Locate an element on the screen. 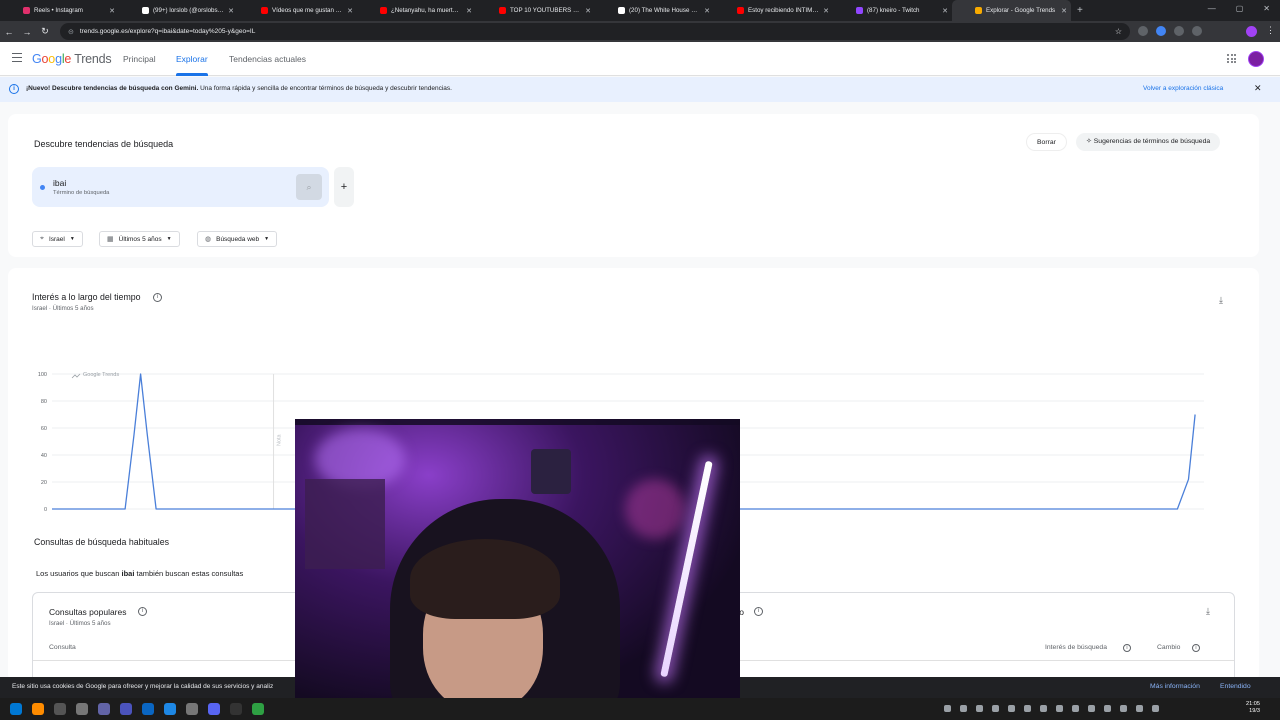 This screenshot has width=1280, height=720. browser-tab: ¿Netanyahu, ha muerto? - Tiem ✕ is located at coordinates (416, 10).